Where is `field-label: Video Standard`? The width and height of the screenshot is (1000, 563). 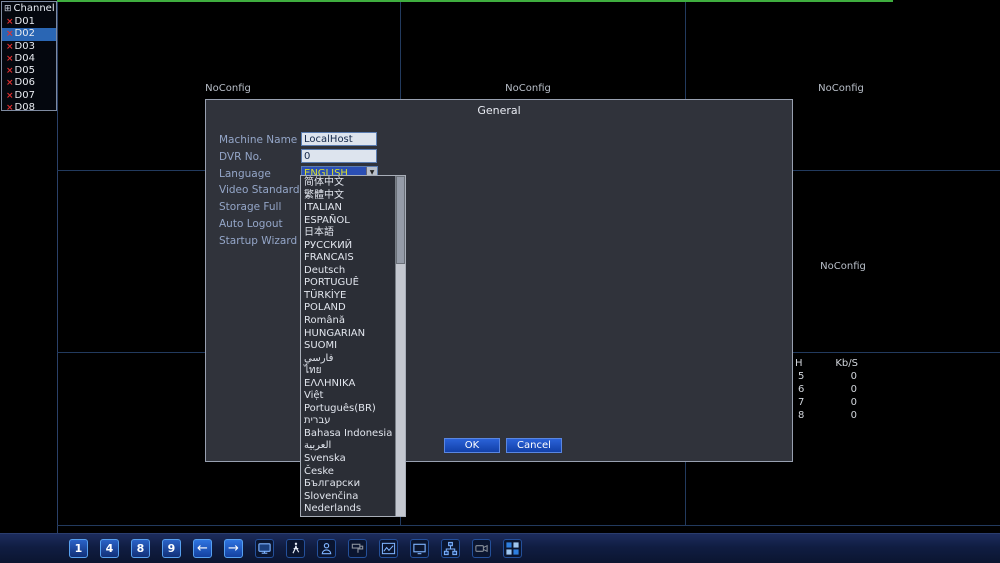
field-label: Video Standard is located at coordinates (259, 190).